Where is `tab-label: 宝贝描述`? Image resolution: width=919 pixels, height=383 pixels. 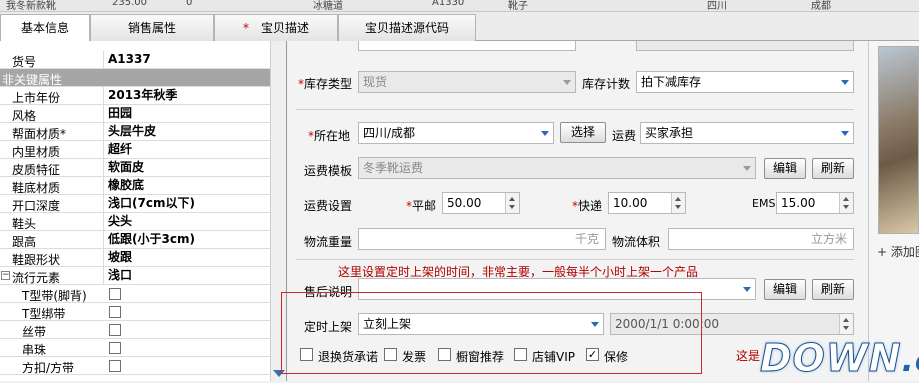
tab-label: 宝贝描述 is located at coordinates (284, 28).